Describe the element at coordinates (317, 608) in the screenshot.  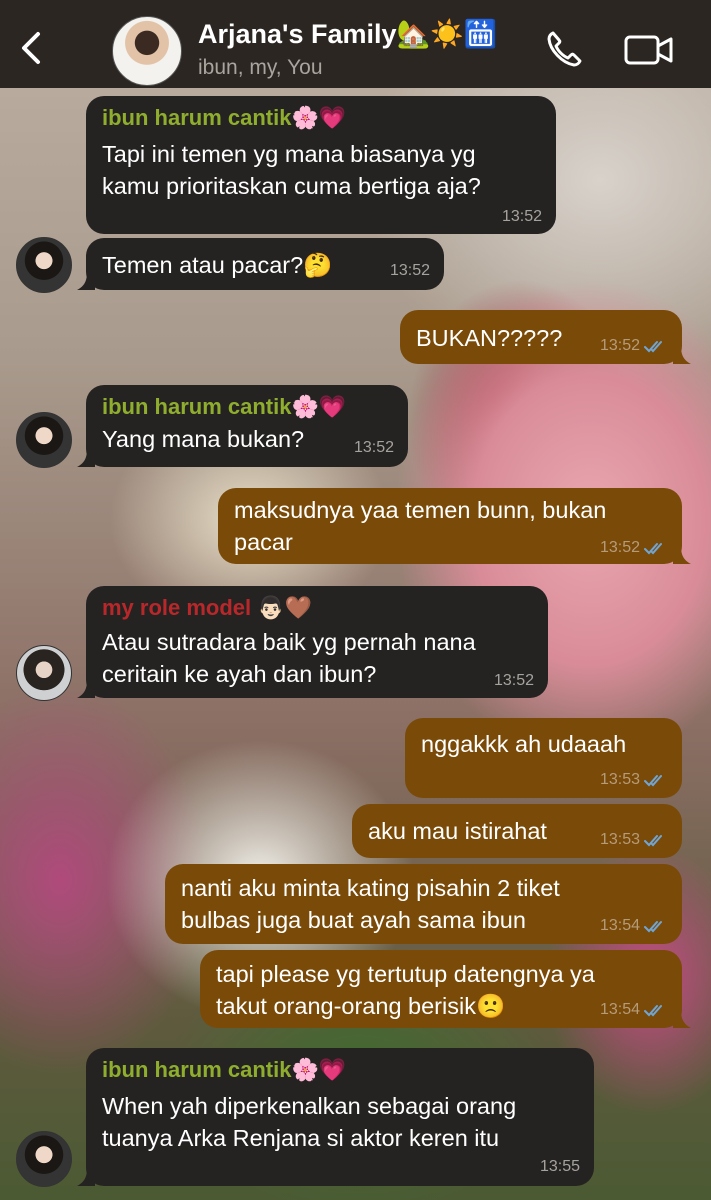
I see `sender-name: my role model 👨🏻🤎` at that location.